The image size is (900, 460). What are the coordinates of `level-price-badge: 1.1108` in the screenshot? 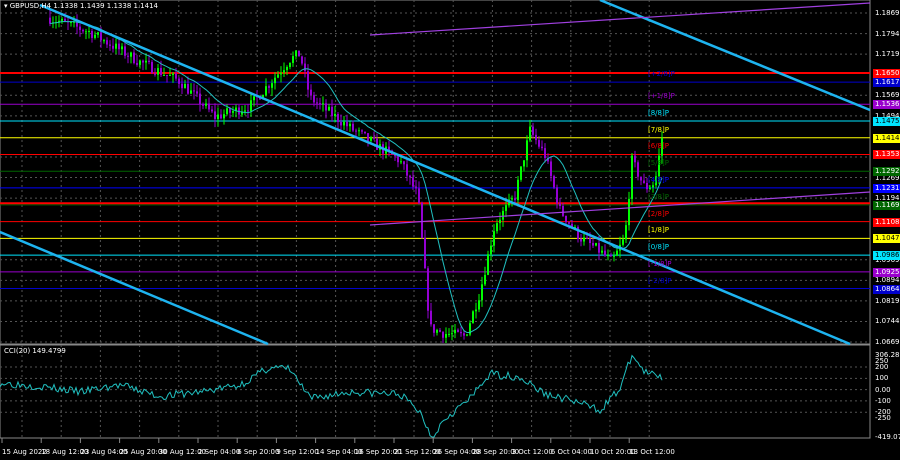 It's located at (886, 222).